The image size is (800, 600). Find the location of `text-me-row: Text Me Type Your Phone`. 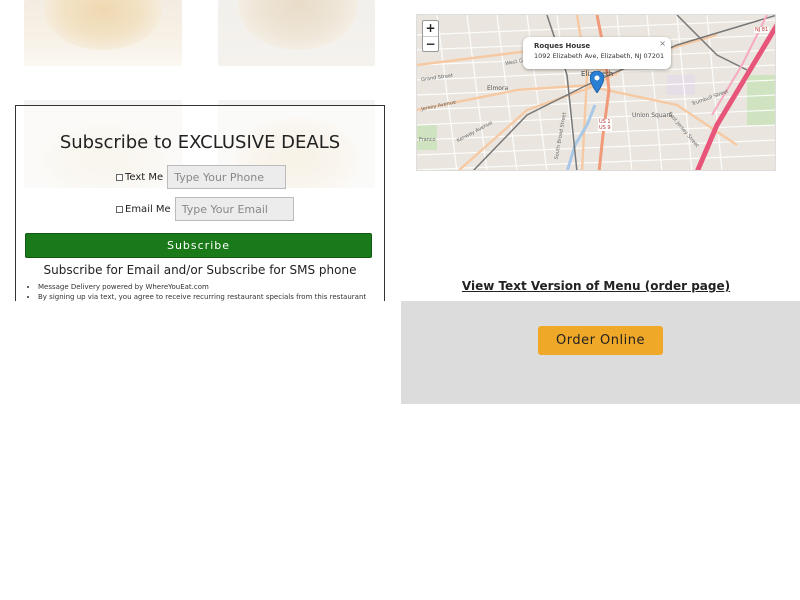

text-me-row: Text Me Type Your Phone is located at coordinates (201, 177).